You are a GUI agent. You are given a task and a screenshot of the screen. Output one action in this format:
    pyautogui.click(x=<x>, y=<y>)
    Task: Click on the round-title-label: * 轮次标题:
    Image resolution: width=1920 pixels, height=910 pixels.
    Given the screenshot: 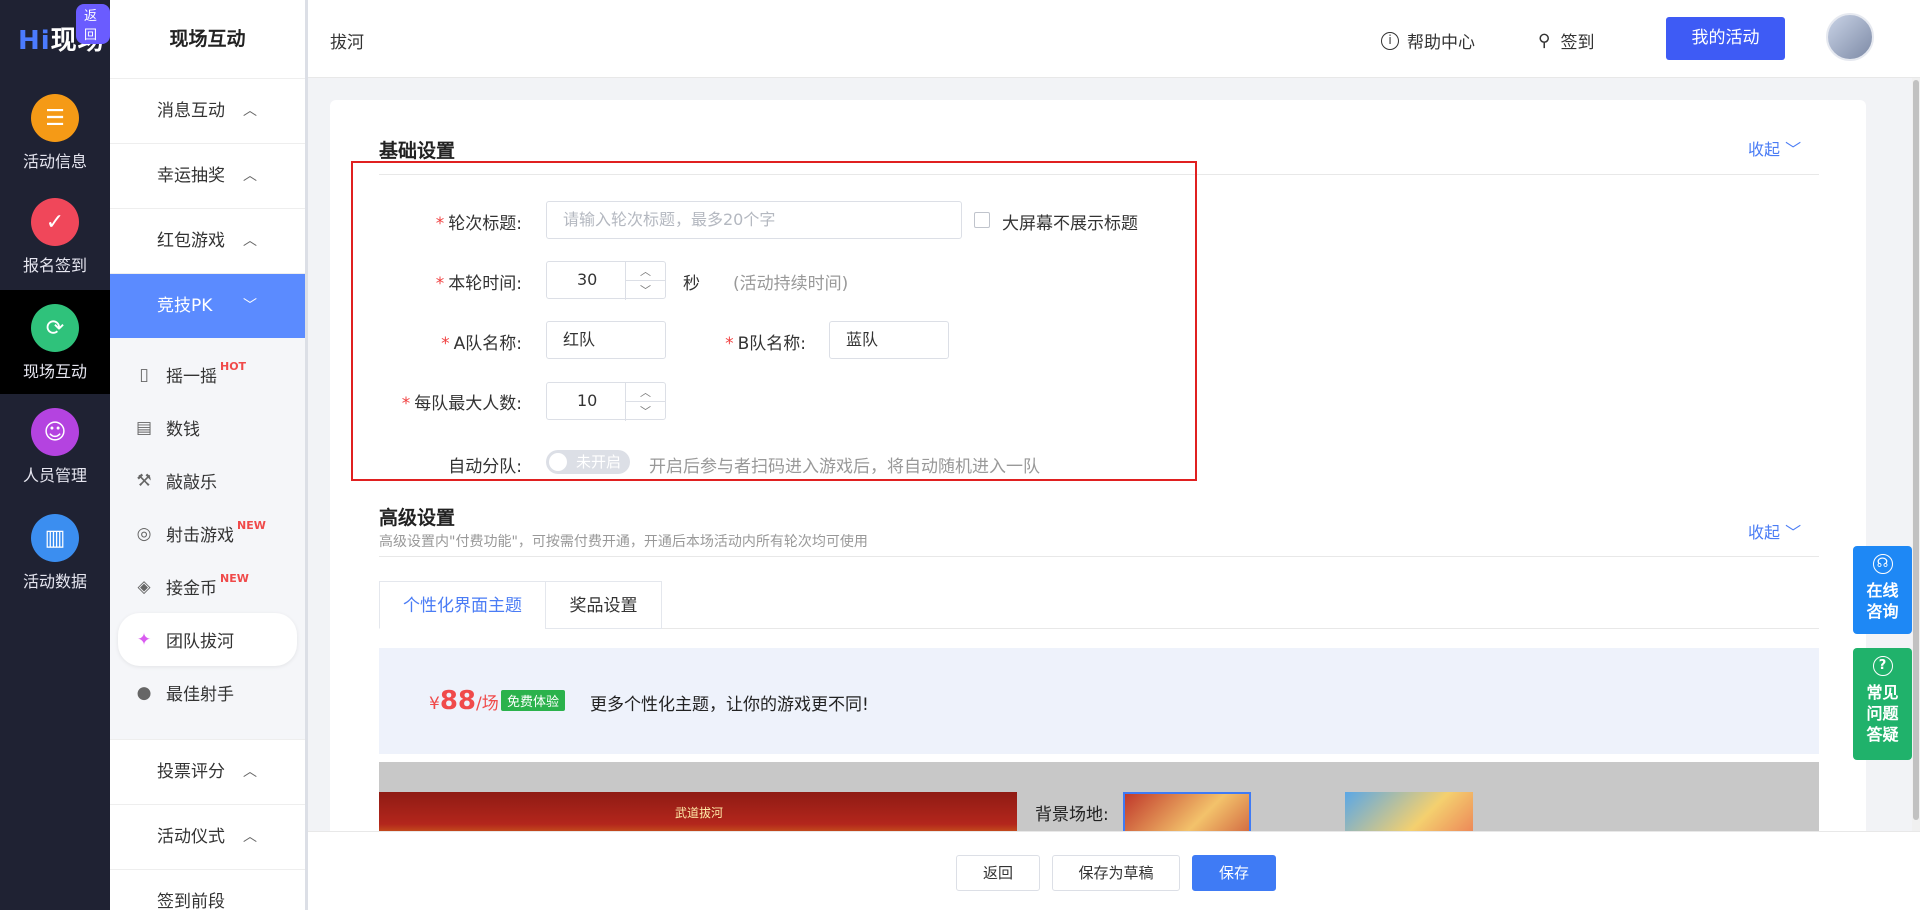 What is the action you would take?
    pyautogui.click(x=478, y=224)
    